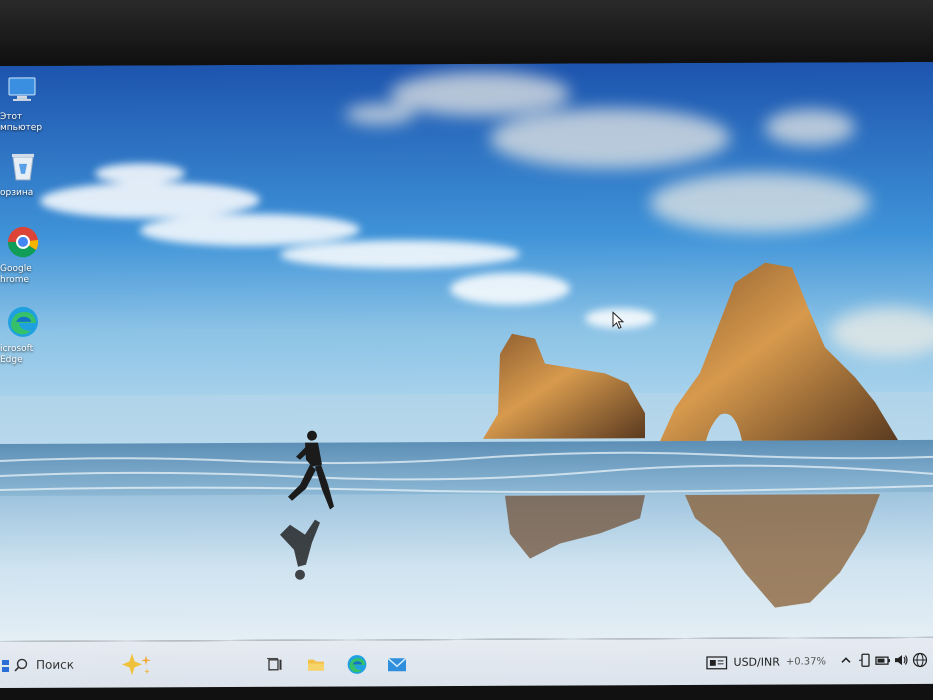 The image size is (933, 700). I want to click on search-icon, so click(21, 665).